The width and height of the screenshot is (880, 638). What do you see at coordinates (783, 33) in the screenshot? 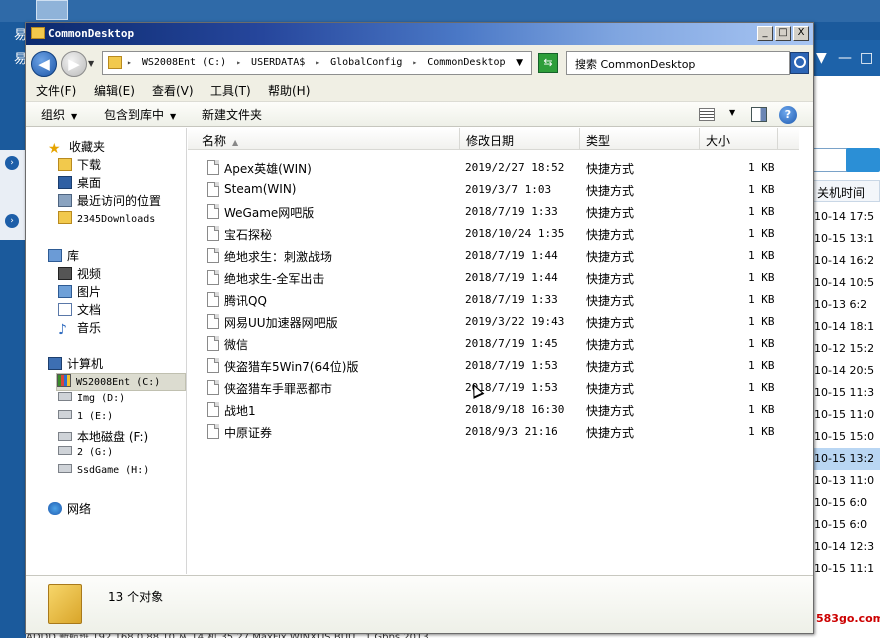
I see `maximize-button: □` at bounding box center [783, 33].